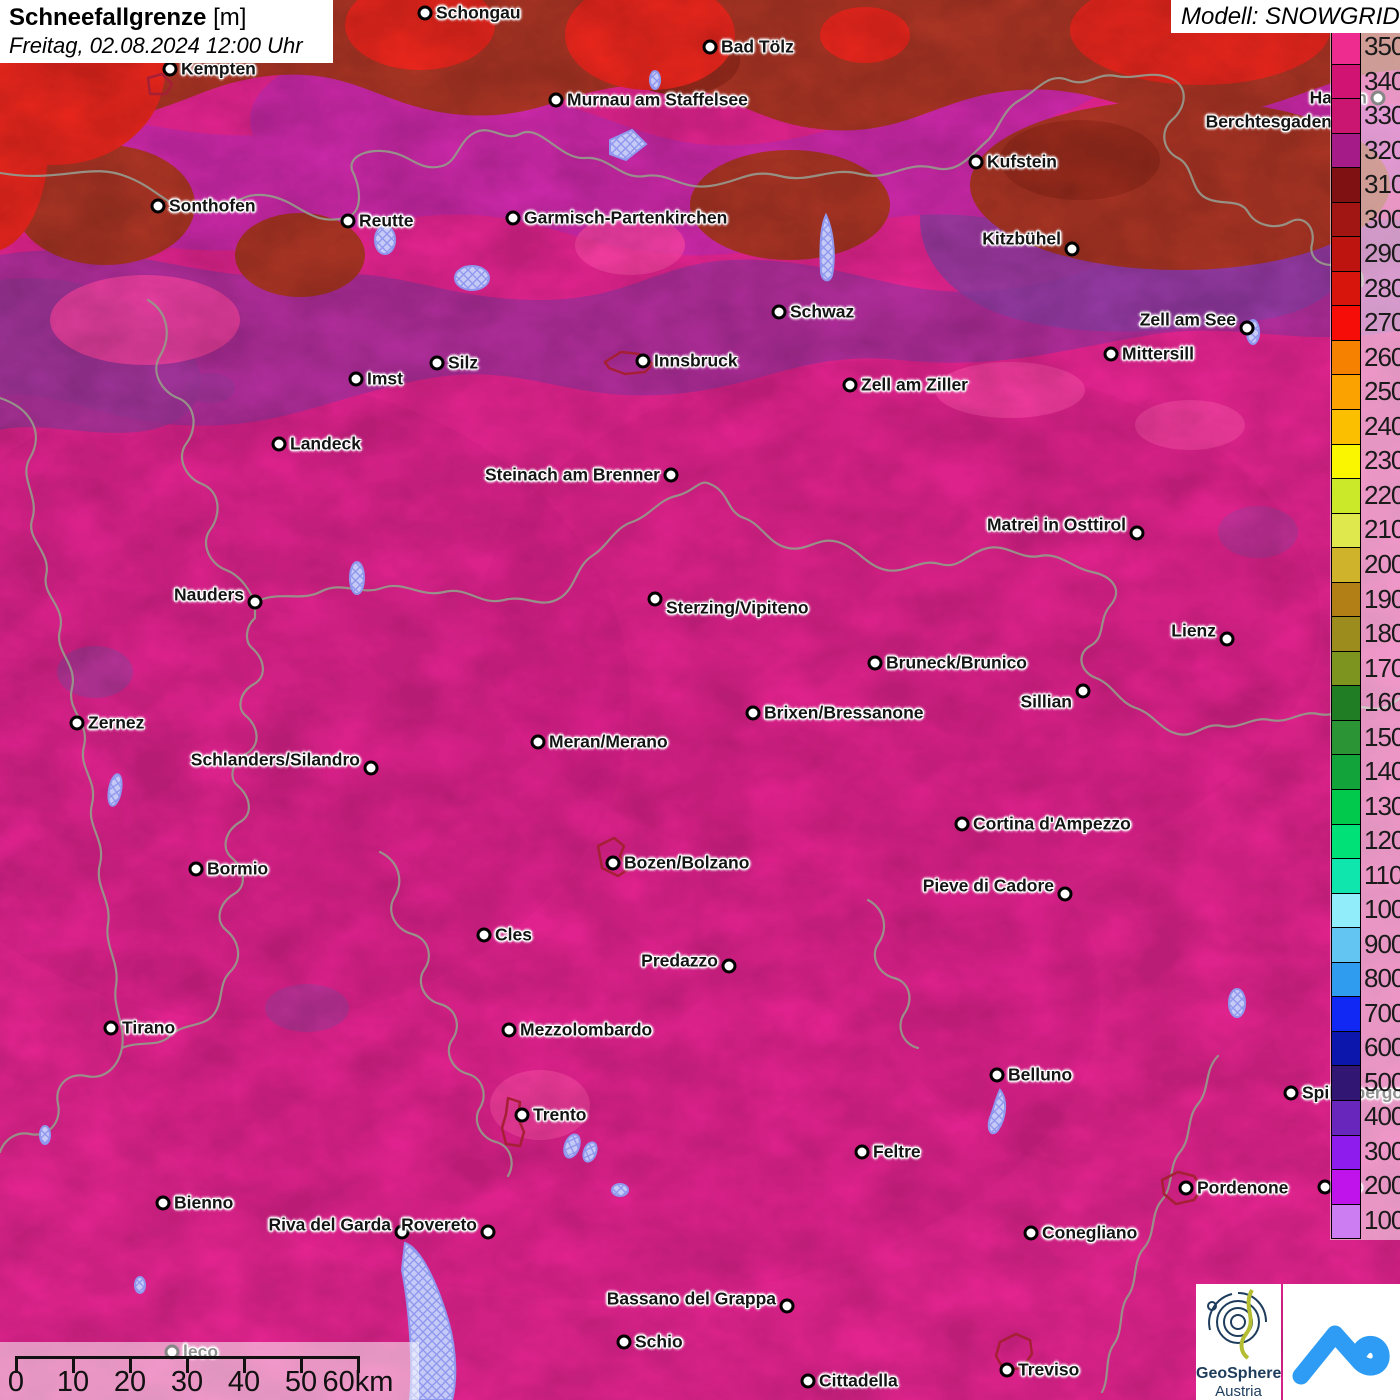 The height and width of the screenshot is (1400, 1400). What do you see at coordinates (1052, 823) in the screenshot?
I see `city-label-cortina-d-ampezzo: Cortina d'Ampezzo` at bounding box center [1052, 823].